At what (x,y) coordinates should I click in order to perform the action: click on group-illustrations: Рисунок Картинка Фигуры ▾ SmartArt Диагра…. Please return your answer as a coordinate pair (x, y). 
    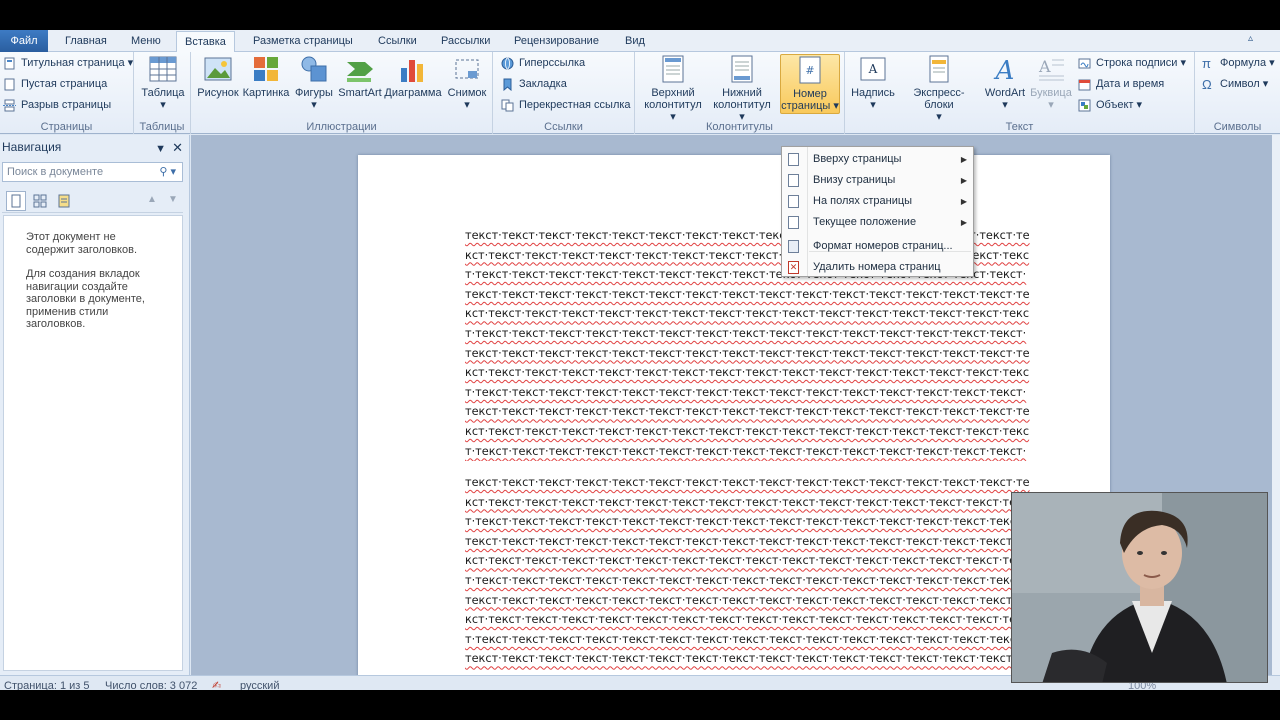
    Looking at the image, I should click on (342, 93).